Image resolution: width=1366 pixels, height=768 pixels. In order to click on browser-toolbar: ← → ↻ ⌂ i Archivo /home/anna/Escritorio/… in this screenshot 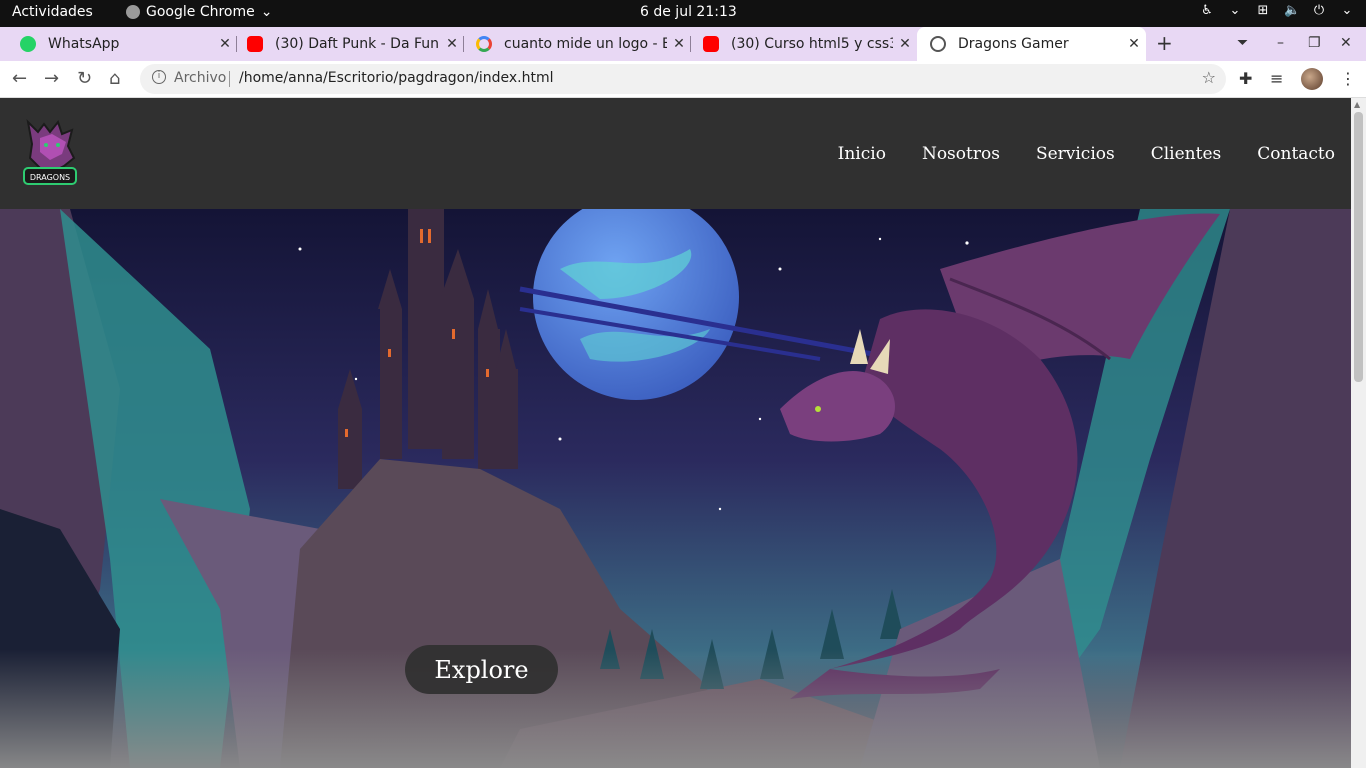, I will do `click(683, 79)`.